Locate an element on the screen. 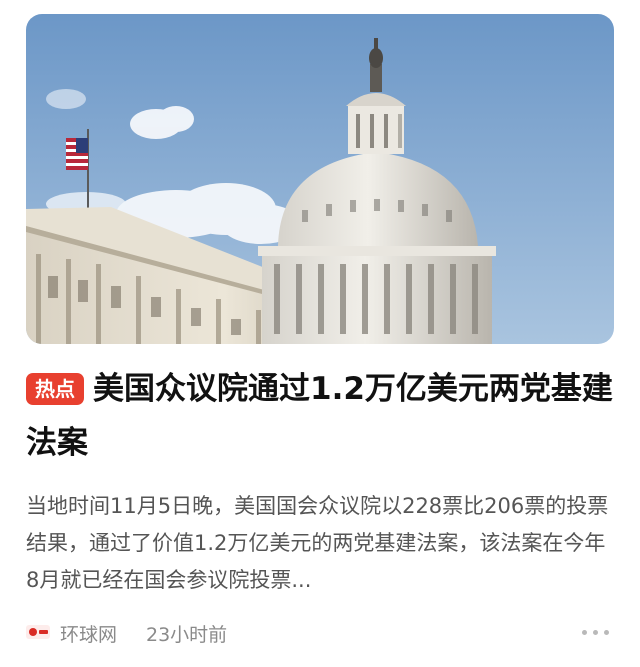  hot-tag-badge: 热点 is located at coordinates (55, 389).